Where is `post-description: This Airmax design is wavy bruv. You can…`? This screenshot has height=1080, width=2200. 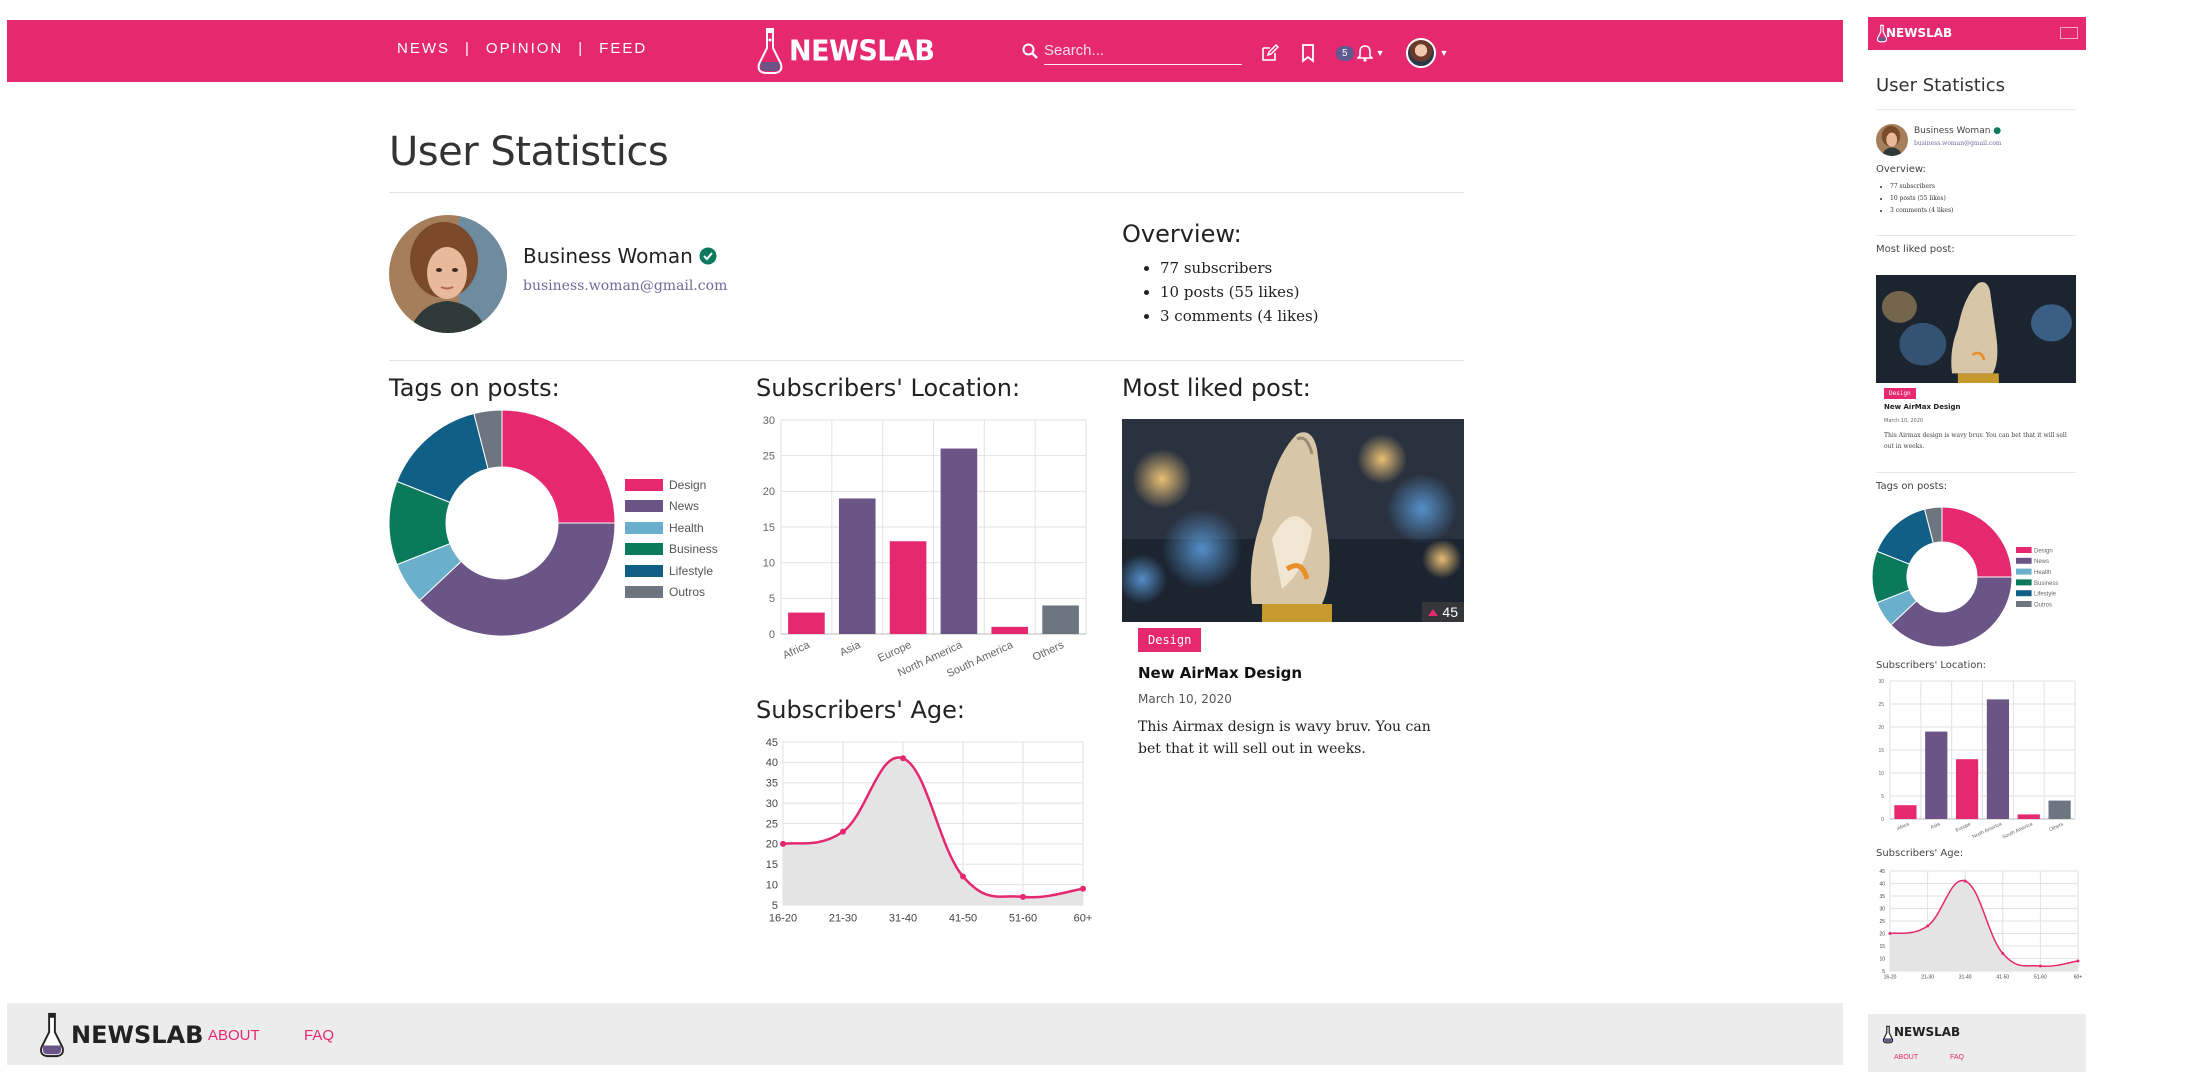
post-description: This Airmax design is wavy bruv. You can… is located at coordinates (1284, 738).